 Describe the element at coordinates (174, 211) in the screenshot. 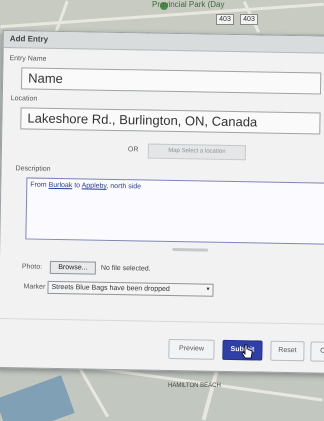

I see `description-textarea: From Burloak to Appleby, north side` at that location.